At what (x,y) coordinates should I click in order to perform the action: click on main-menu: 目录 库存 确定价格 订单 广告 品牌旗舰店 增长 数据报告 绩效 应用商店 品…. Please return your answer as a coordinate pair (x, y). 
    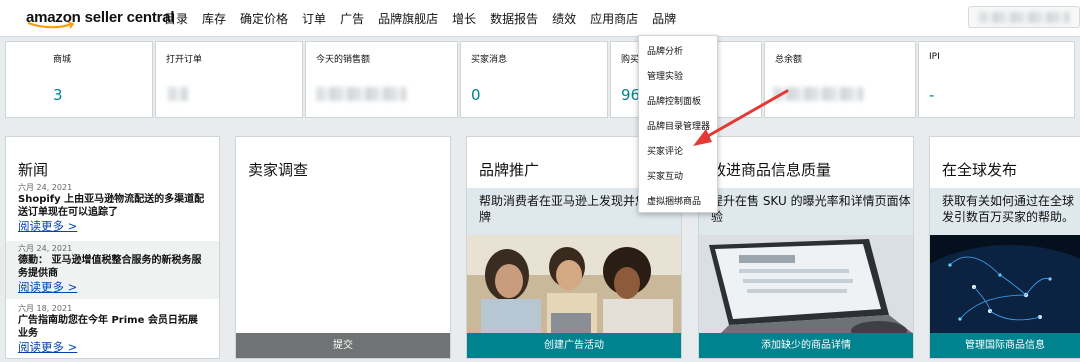
    Looking at the image, I should click on (420, 23).